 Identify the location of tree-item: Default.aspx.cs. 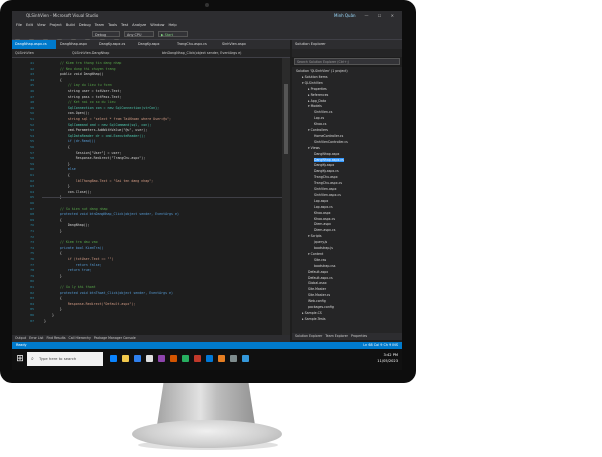
(320, 278).